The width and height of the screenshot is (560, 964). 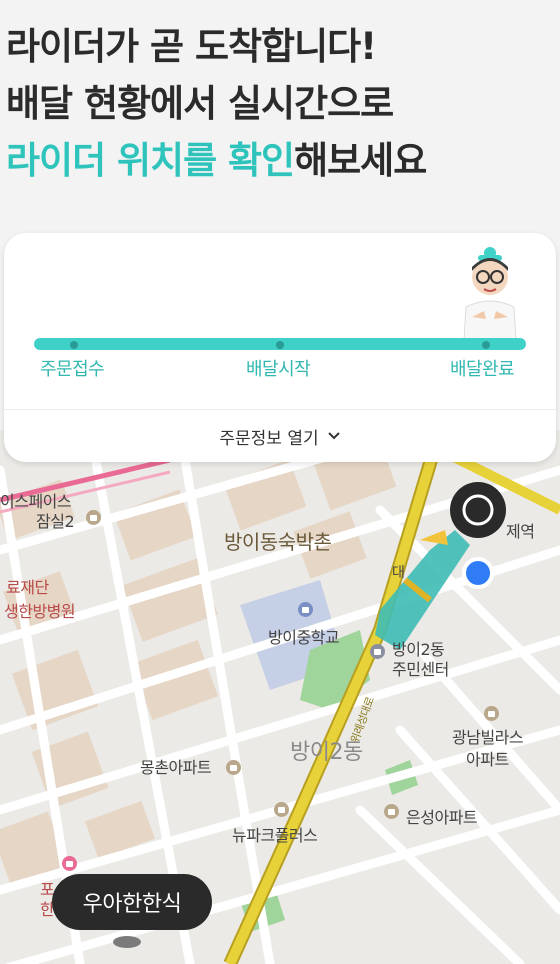 I want to click on map-label-village: 방이동숙박촌, so click(x=278, y=542).